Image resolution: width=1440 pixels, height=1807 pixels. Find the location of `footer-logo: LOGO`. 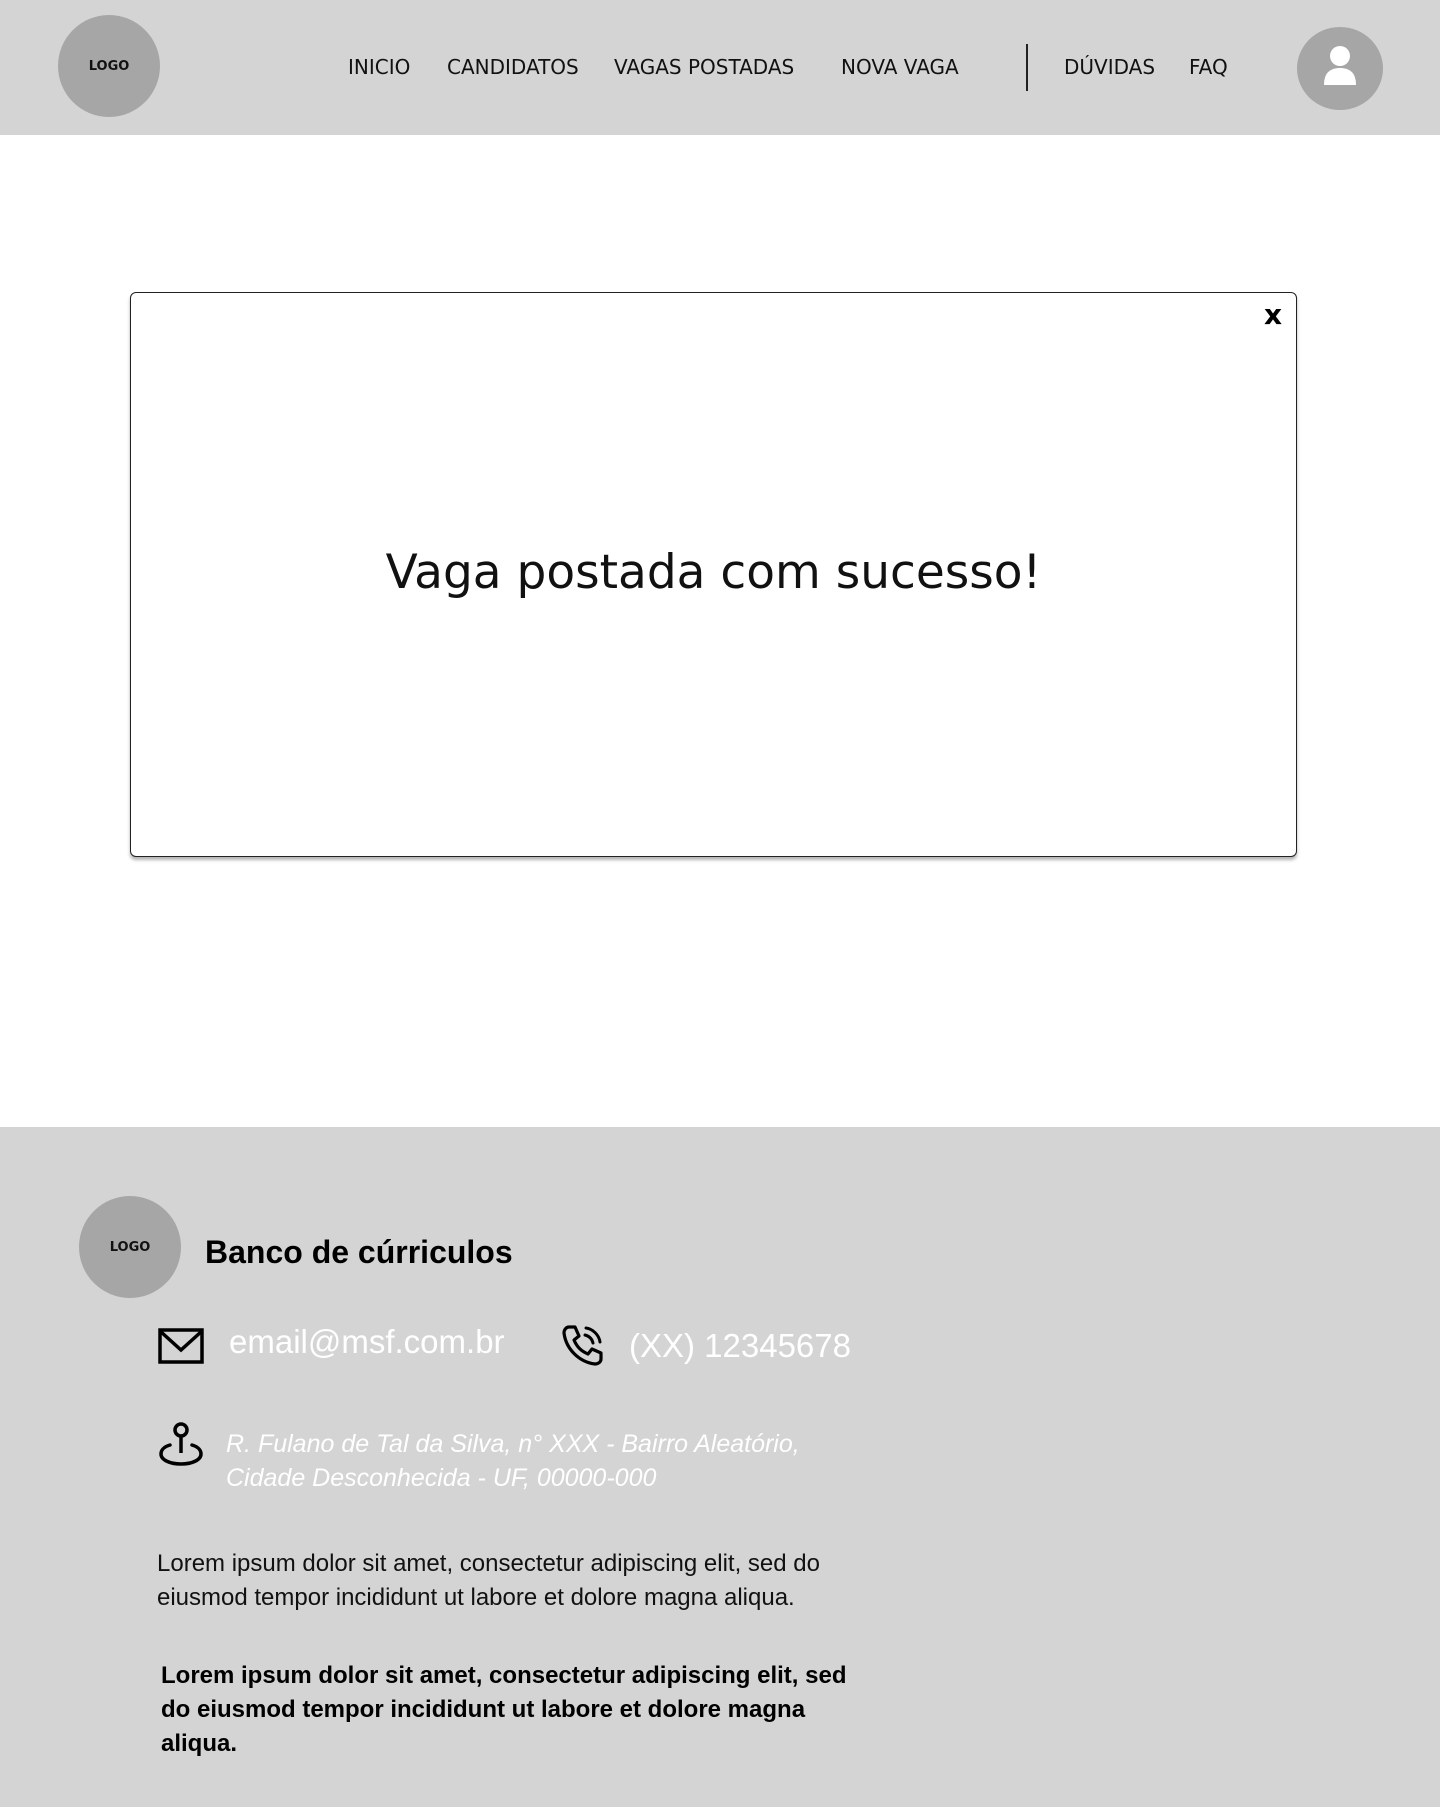

footer-logo: LOGO is located at coordinates (130, 1247).